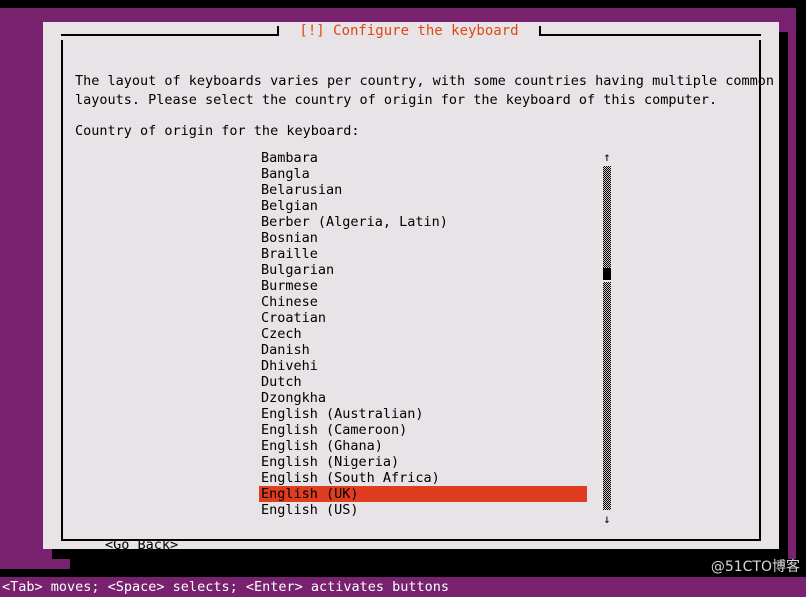  I want to click on country-prompt-label: Country of origin for the keyboard:, so click(217, 131).